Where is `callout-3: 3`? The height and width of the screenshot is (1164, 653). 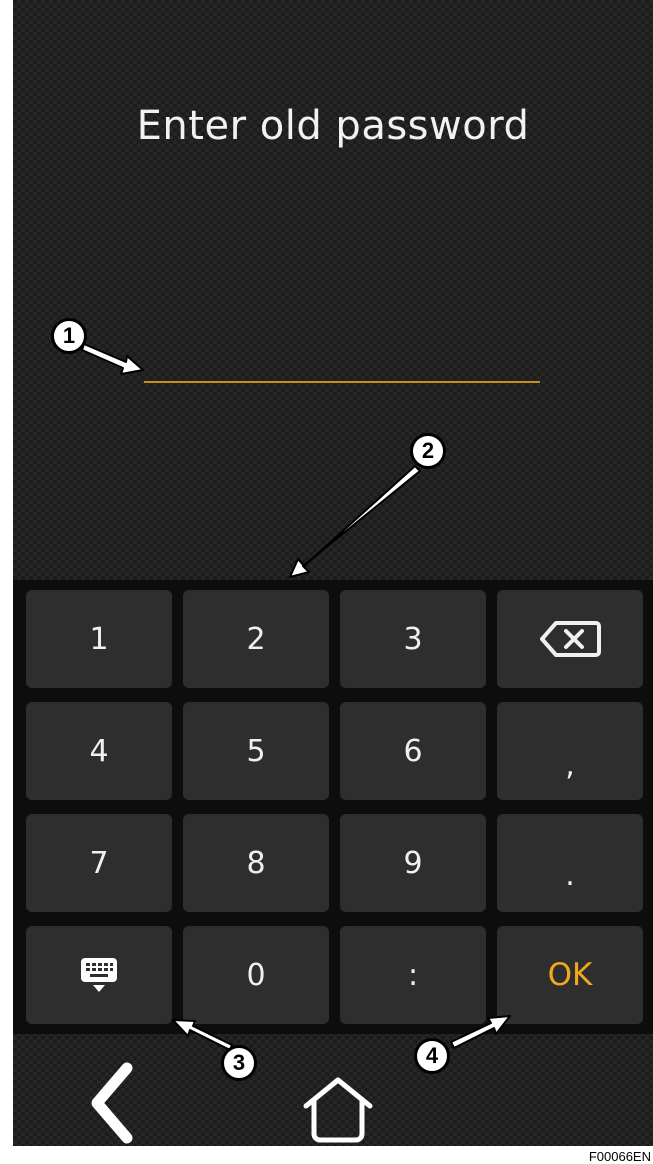
callout-3: 3 is located at coordinates (239, 1063).